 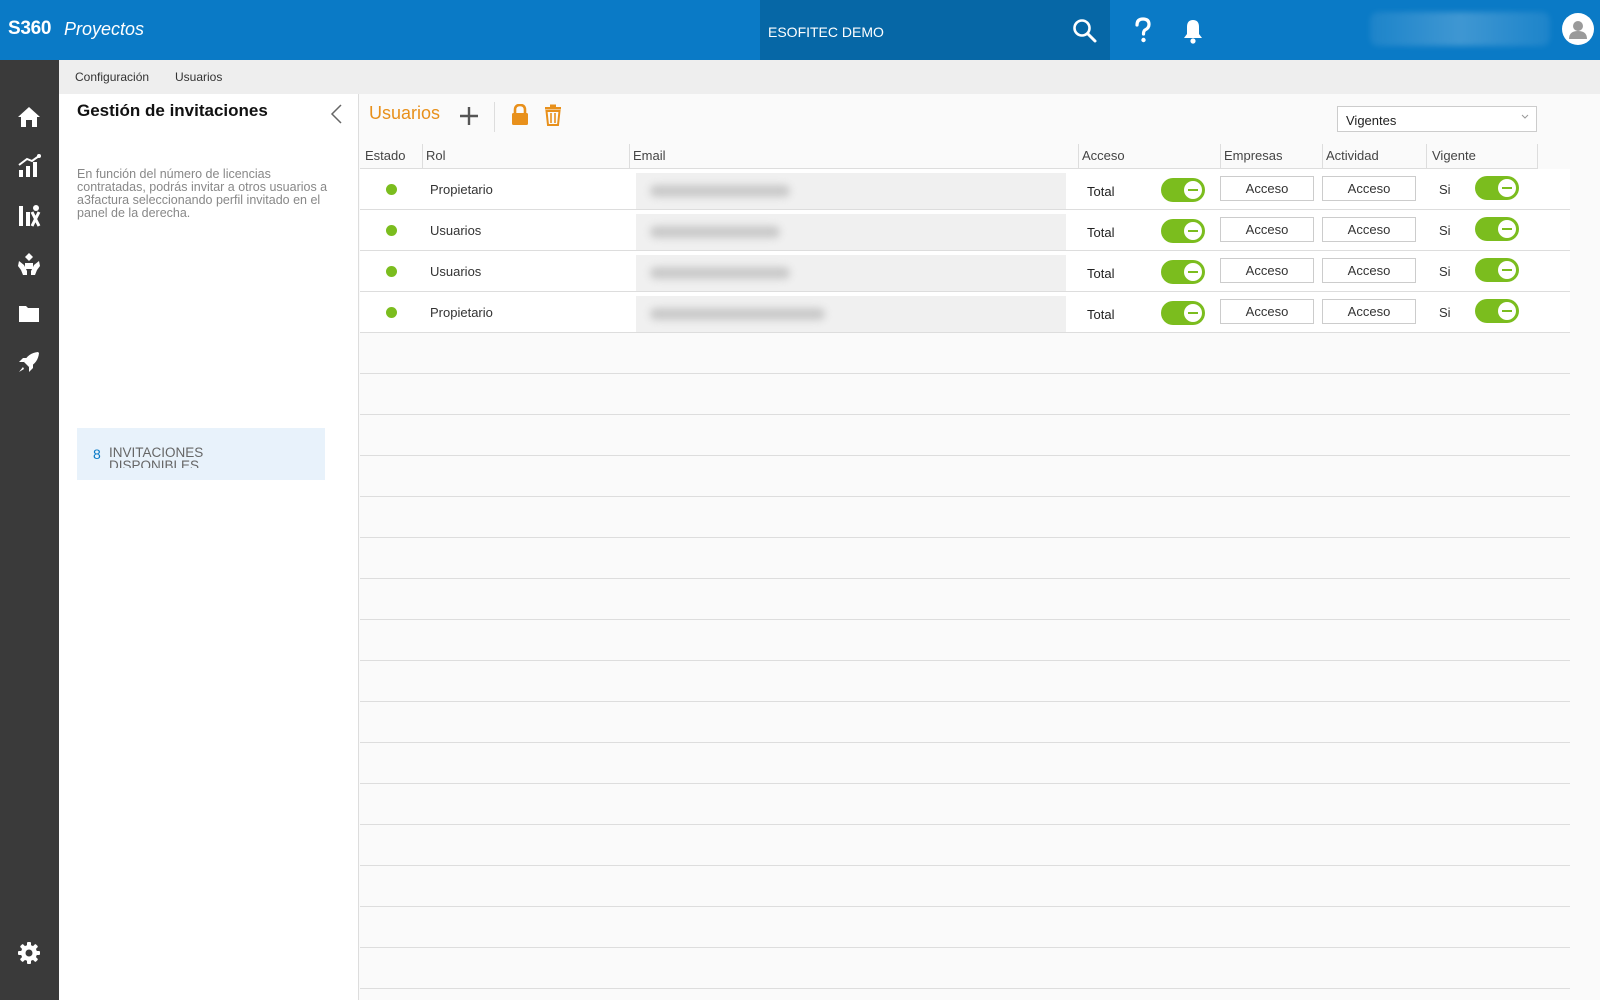 What do you see at coordinates (1143, 30) in the screenshot?
I see `help-icon` at bounding box center [1143, 30].